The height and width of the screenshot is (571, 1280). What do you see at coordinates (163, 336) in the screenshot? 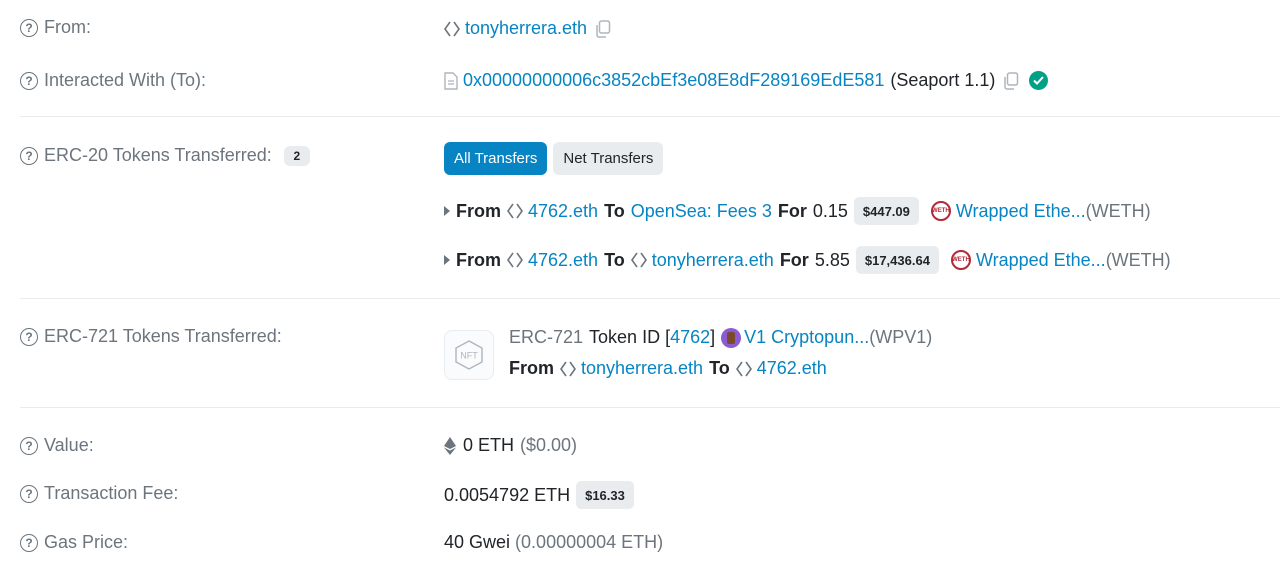
I see `erc721-label: ERC-721 Tokens Transferred:` at bounding box center [163, 336].